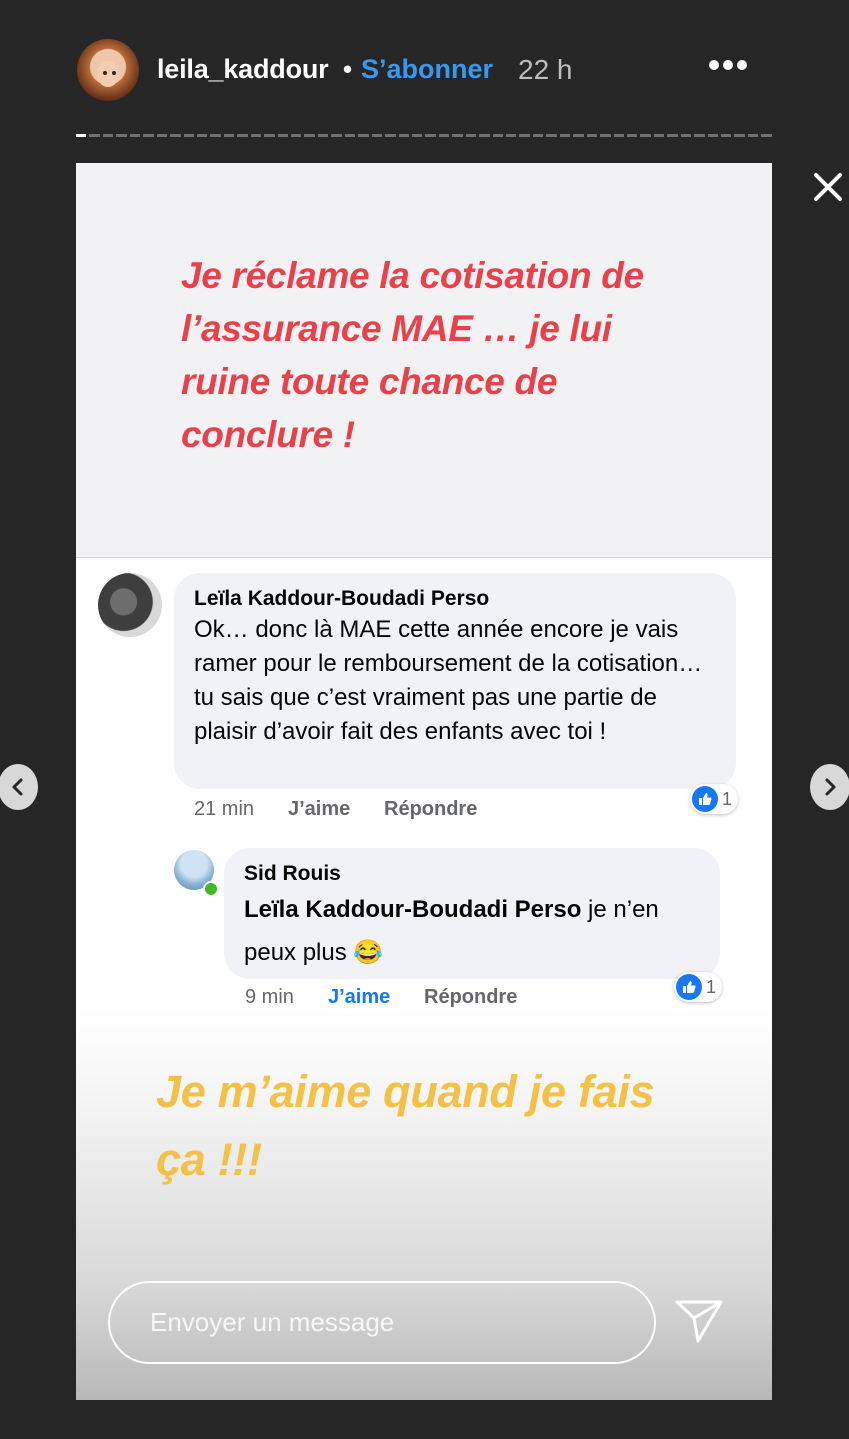 The image size is (849, 1439). I want to click on comment-author: Leïla Kaddour-Boudadi Perso, so click(342, 598).